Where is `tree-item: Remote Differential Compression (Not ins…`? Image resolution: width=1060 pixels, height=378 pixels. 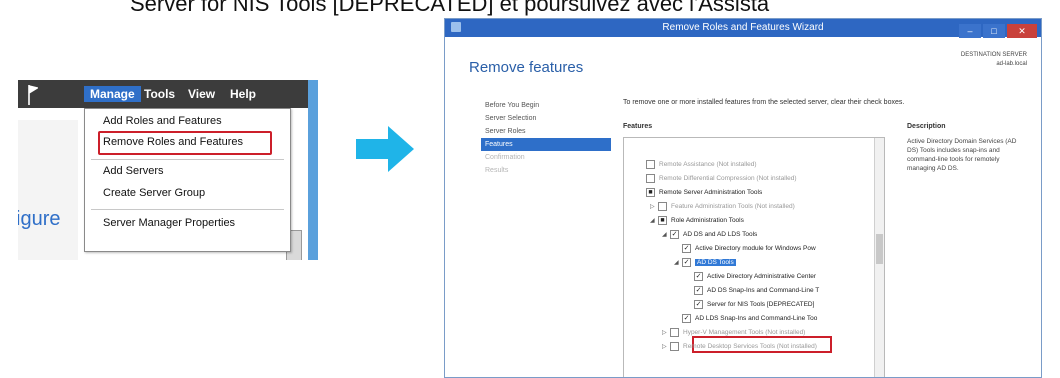
tree-item: Remote Differential Compression (Not ins… is located at coordinates (717, 179).